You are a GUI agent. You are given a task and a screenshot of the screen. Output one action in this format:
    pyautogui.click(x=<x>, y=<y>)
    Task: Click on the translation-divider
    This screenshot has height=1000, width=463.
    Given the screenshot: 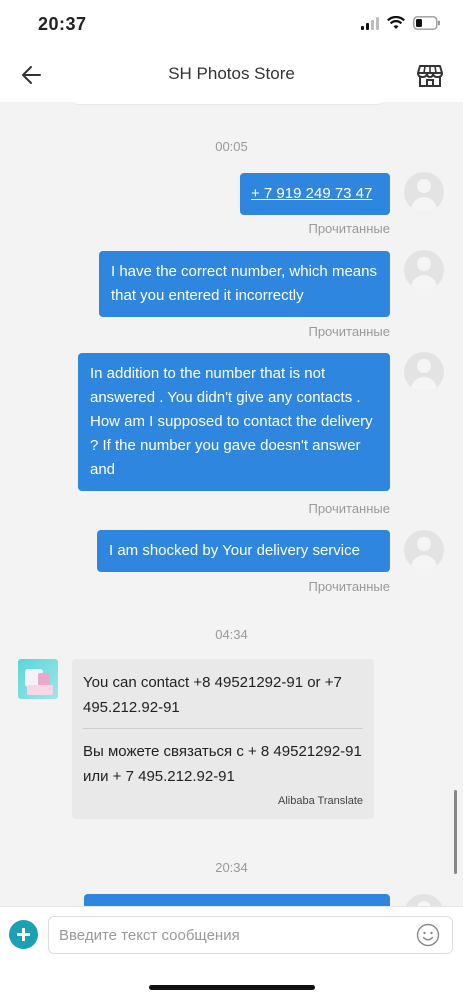 What is the action you would take?
    pyautogui.click(x=223, y=728)
    